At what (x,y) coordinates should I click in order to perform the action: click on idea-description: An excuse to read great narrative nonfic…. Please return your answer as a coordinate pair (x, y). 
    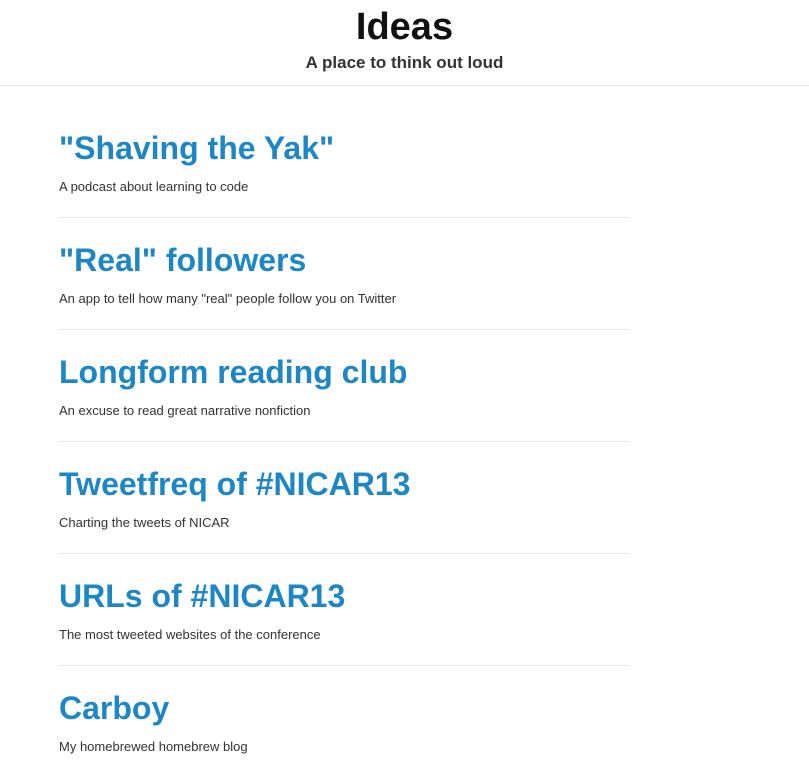
    Looking at the image, I should click on (185, 410).